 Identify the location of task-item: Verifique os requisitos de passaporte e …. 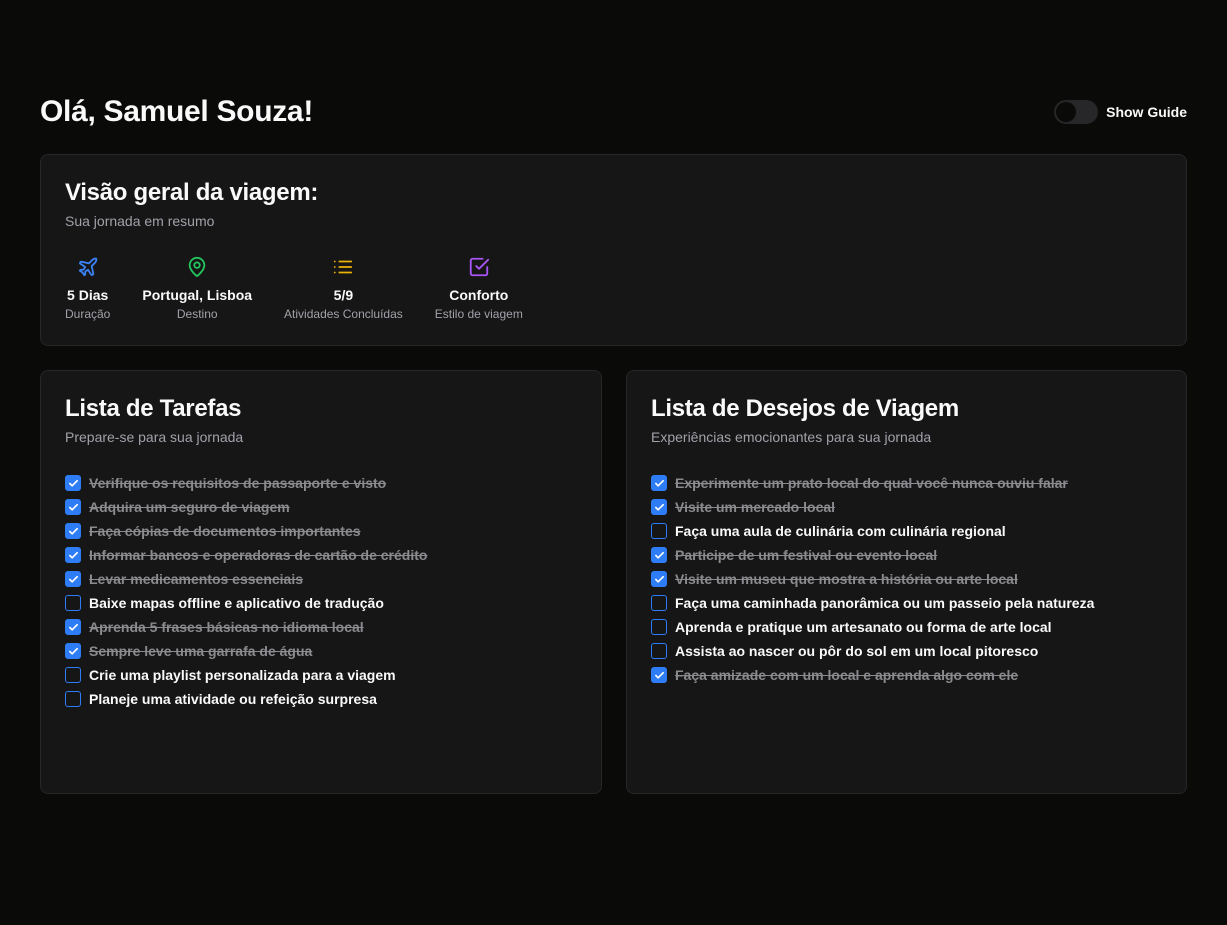
(321, 483).